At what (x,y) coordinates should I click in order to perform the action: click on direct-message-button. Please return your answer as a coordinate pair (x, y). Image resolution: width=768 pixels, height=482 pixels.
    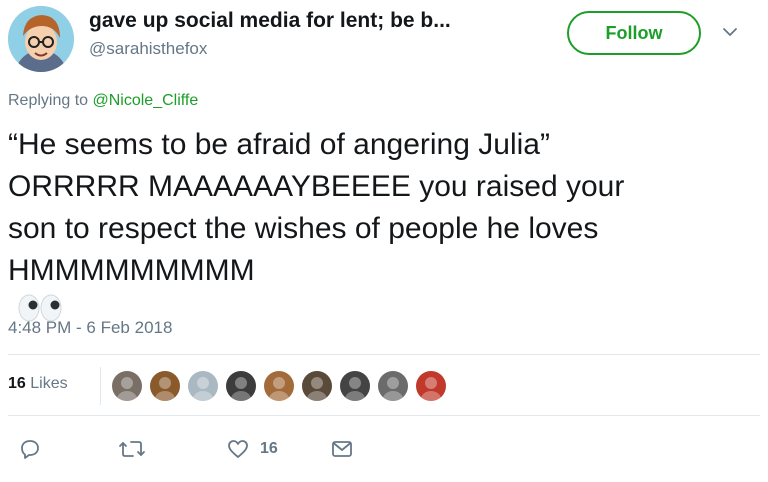
    Looking at the image, I should click on (342, 449).